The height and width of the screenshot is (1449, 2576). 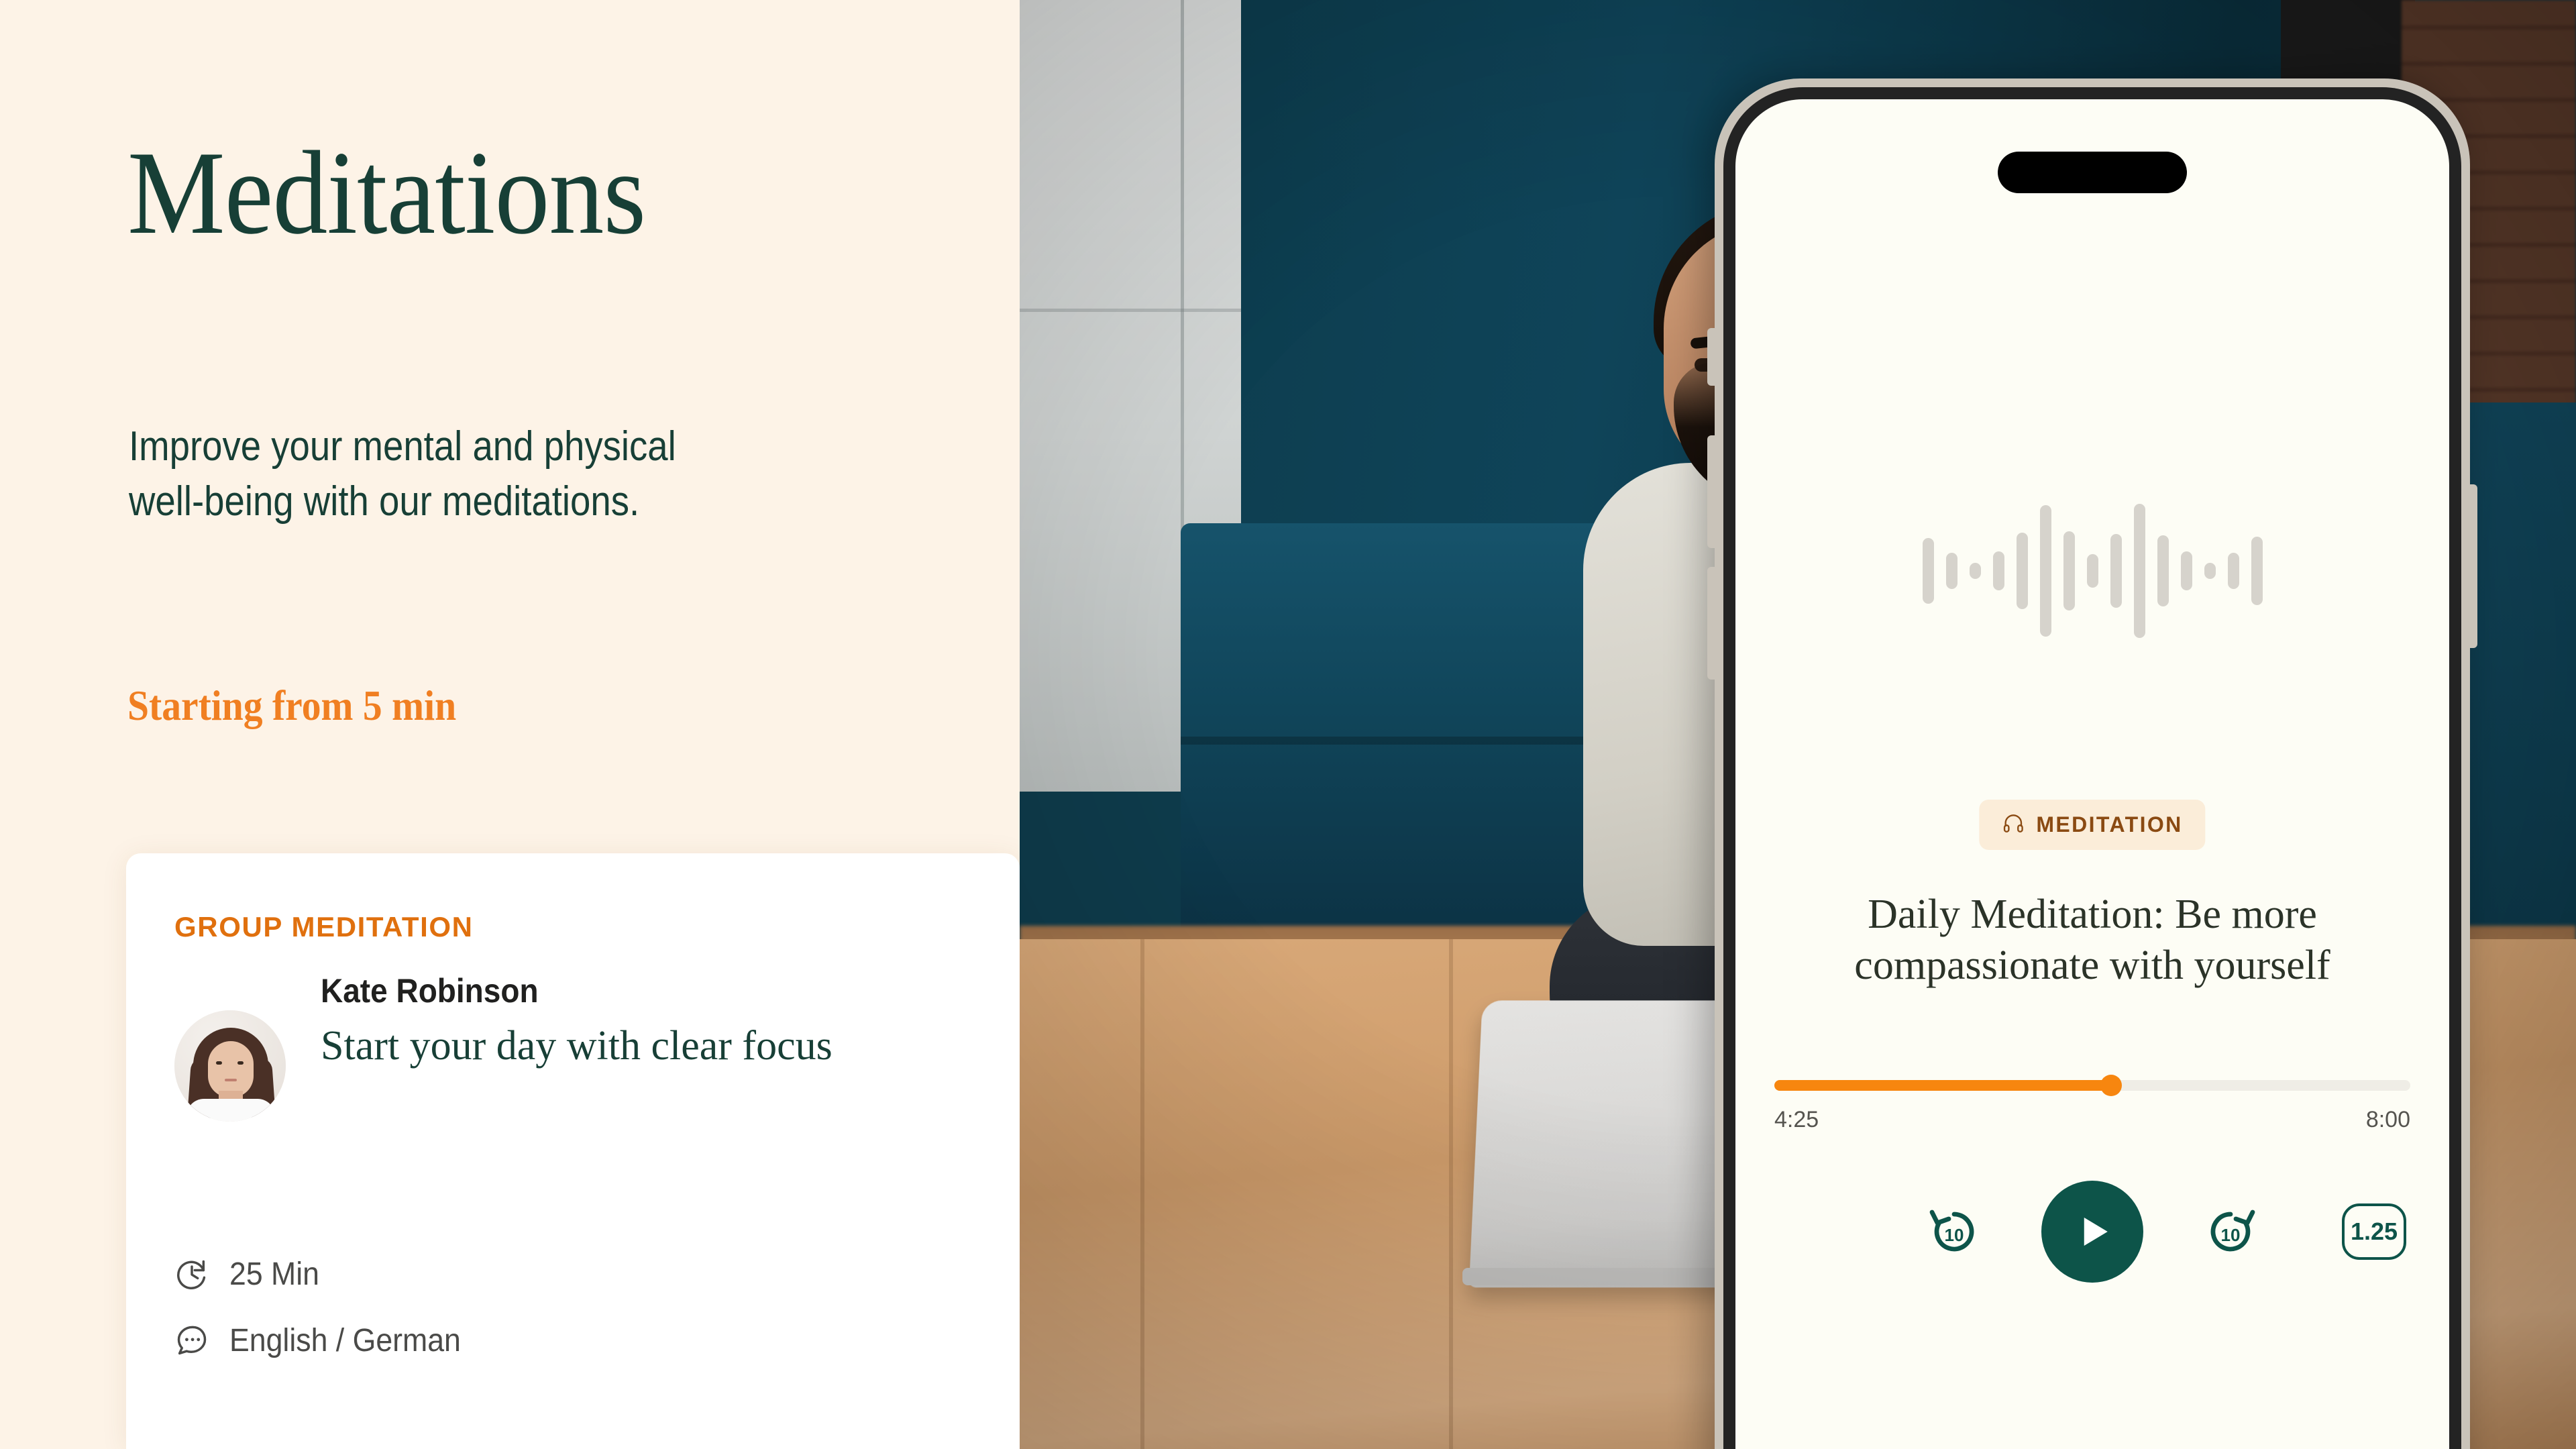 I want to click on dynamic-island, so click(x=2092, y=172).